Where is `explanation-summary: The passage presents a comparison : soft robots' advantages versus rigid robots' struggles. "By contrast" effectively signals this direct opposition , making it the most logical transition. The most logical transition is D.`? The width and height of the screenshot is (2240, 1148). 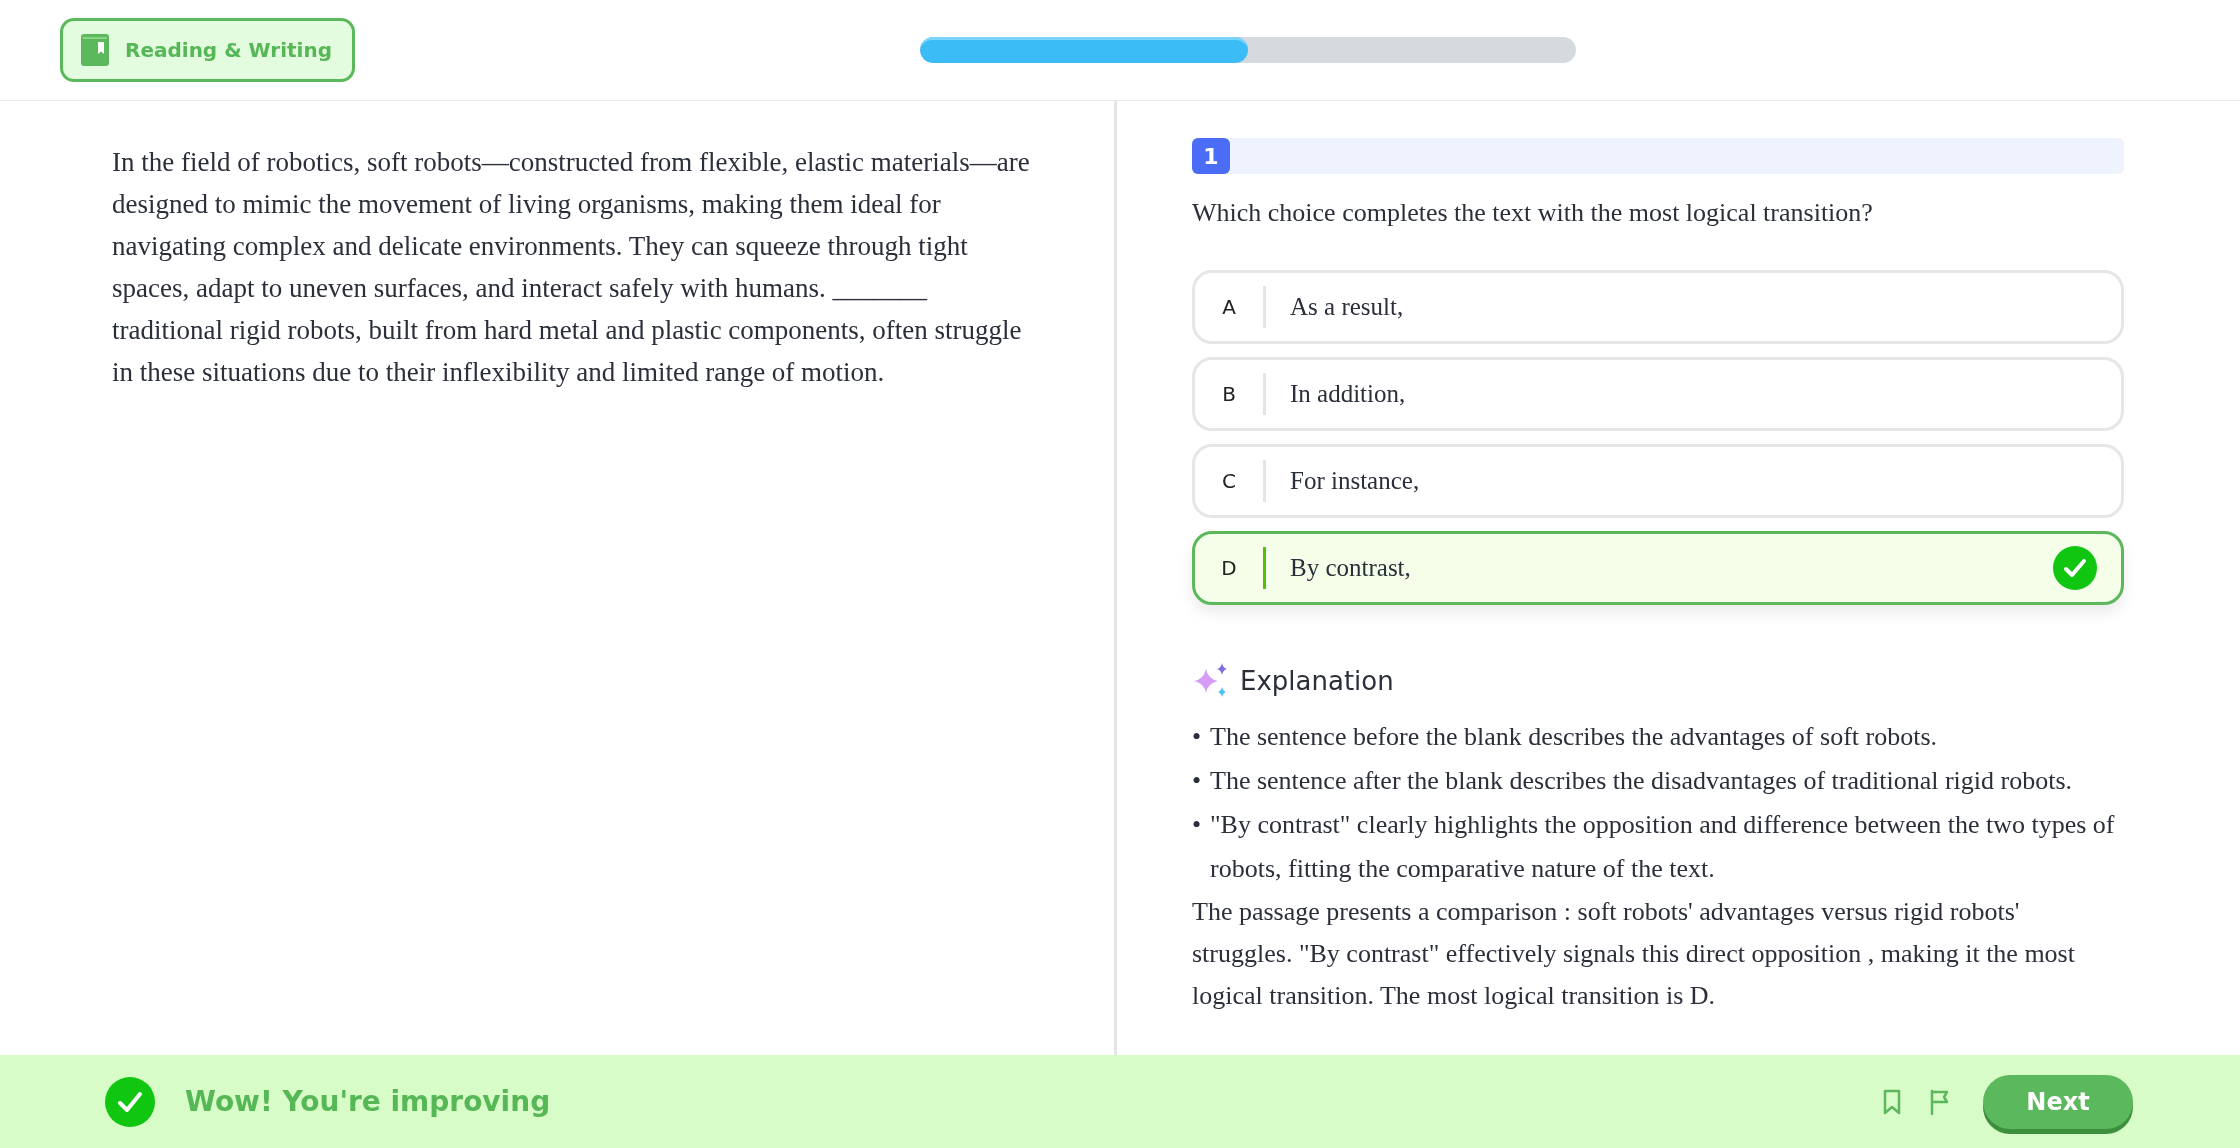 explanation-summary: The passage presents a comparison : soft robots' advantages versus rigid robots' struggles. "By contrast" effectively signals this direct opposition , making it the most logical transition. The most logical transition is D. is located at coordinates (1634, 954).